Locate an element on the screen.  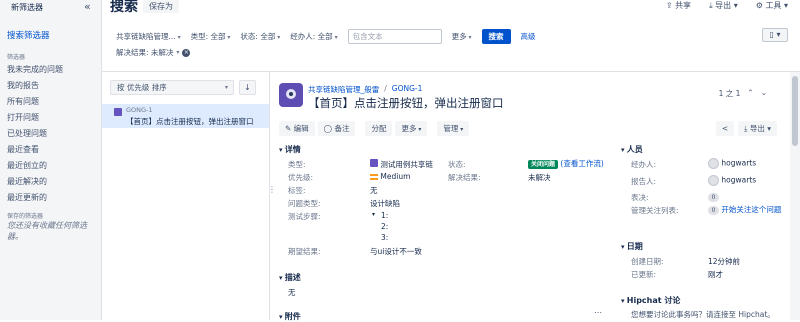
expected-value: 与ui设计不一致 is located at coordinates (396, 251).